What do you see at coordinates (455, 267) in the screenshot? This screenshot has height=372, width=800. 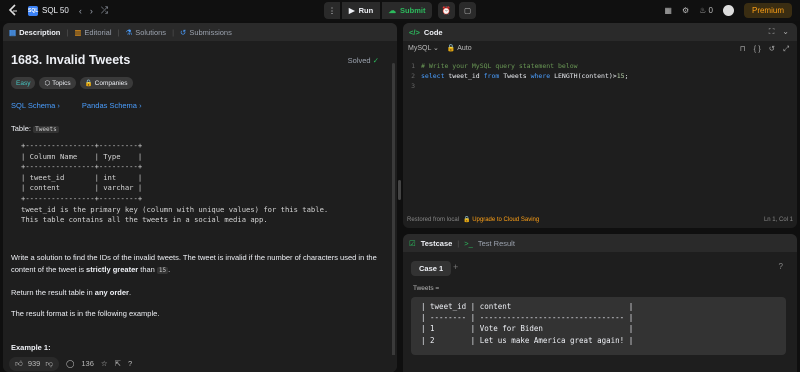 I see `add-case-icon: +` at bounding box center [455, 267].